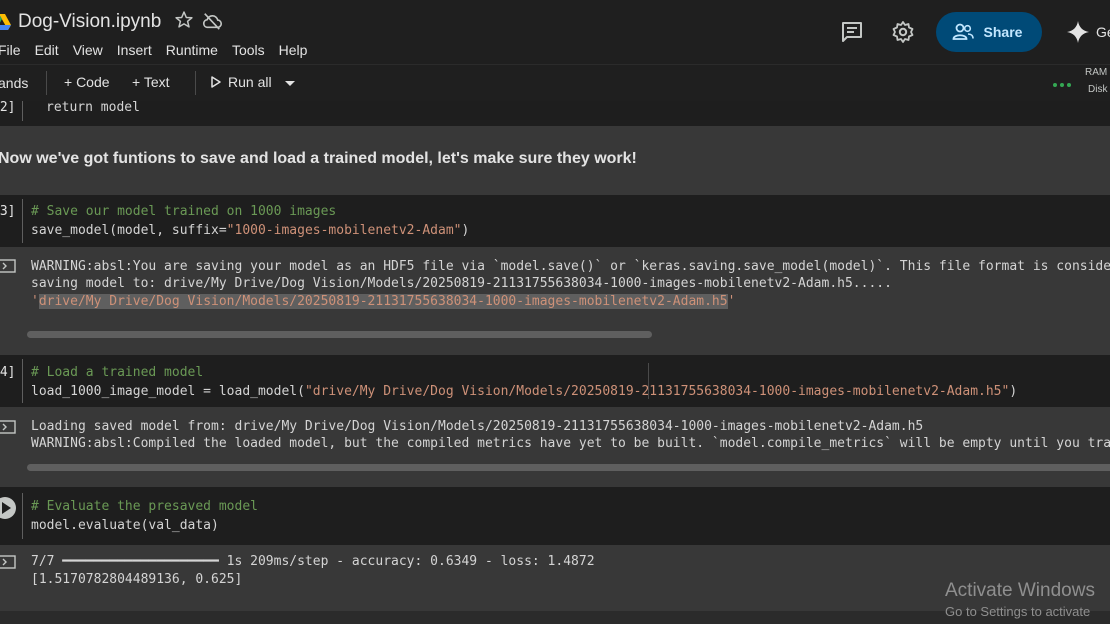  Describe the element at coordinates (184, 20) in the screenshot. I see `star-icon` at that location.